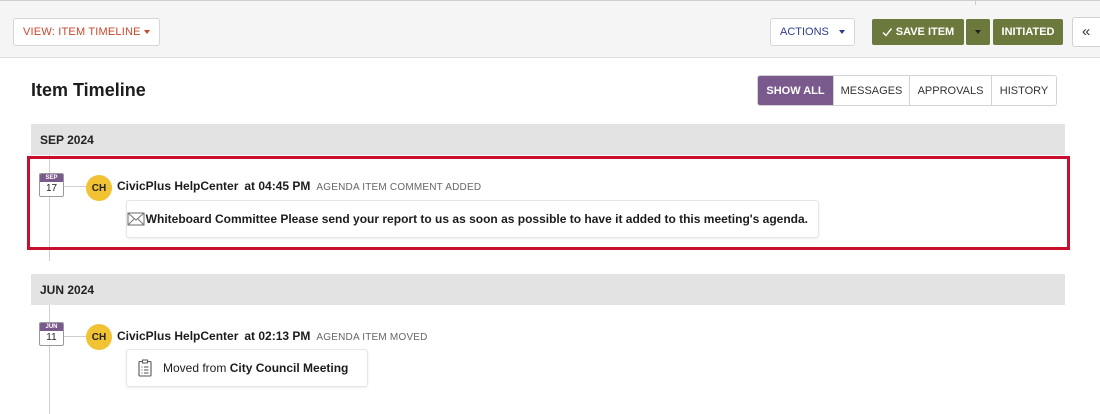 This screenshot has width=1100, height=414. I want to click on view-selector-button: VIEW: ITEM TIMELINE, so click(86, 32).